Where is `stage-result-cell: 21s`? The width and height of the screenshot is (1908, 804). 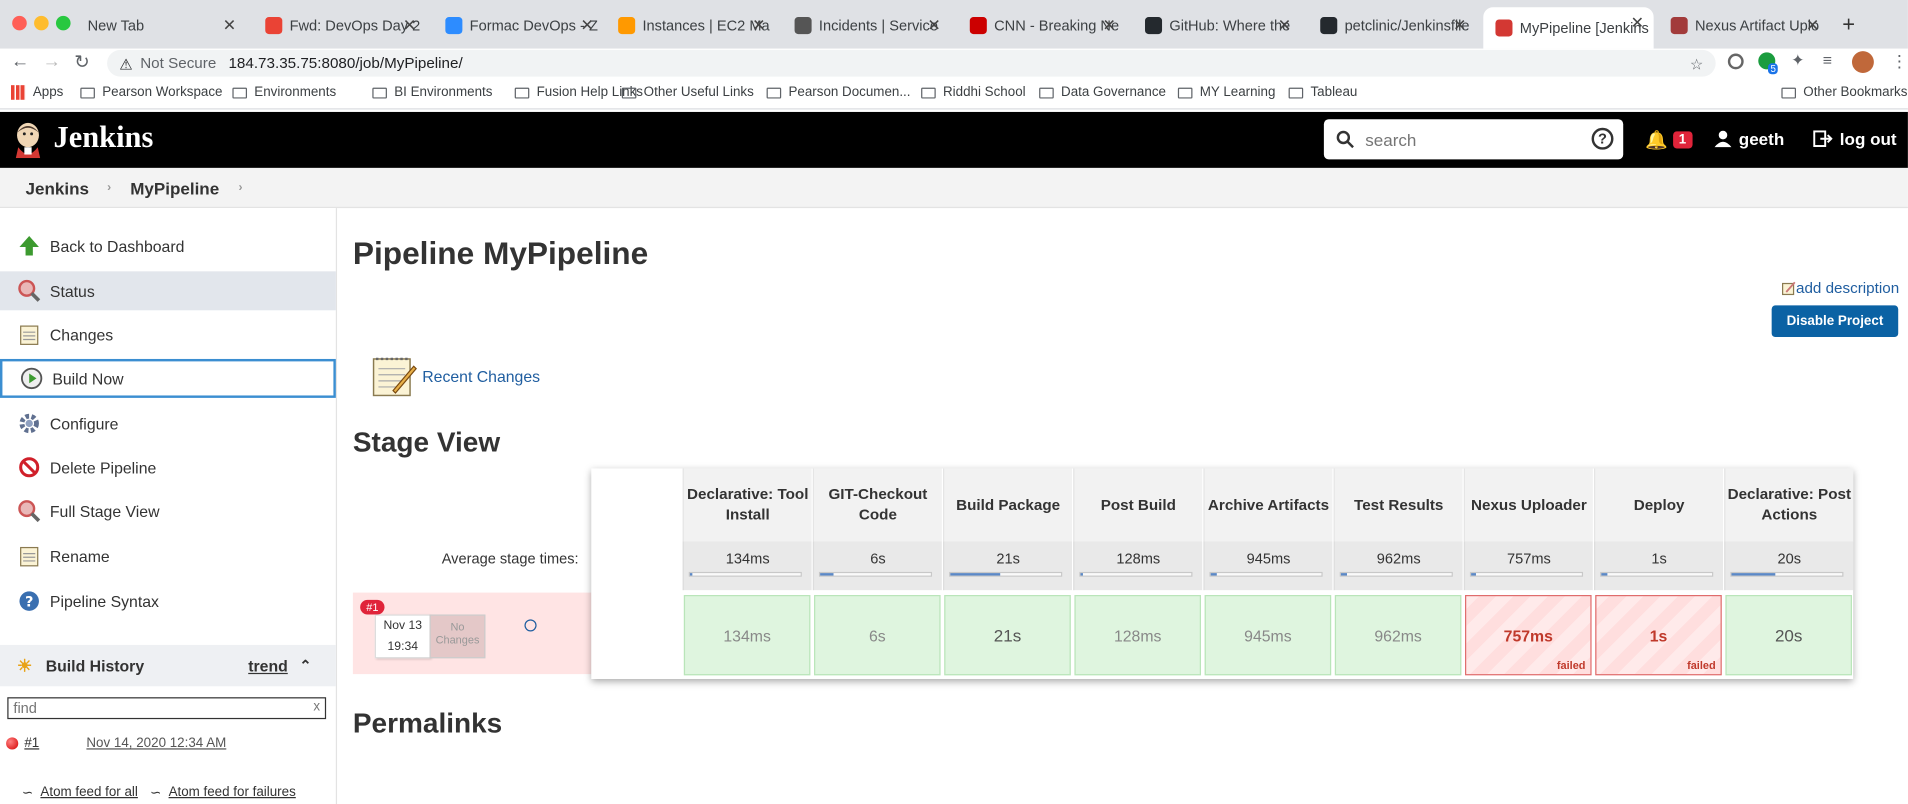 stage-result-cell: 21s is located at coordinates (1007, 635).